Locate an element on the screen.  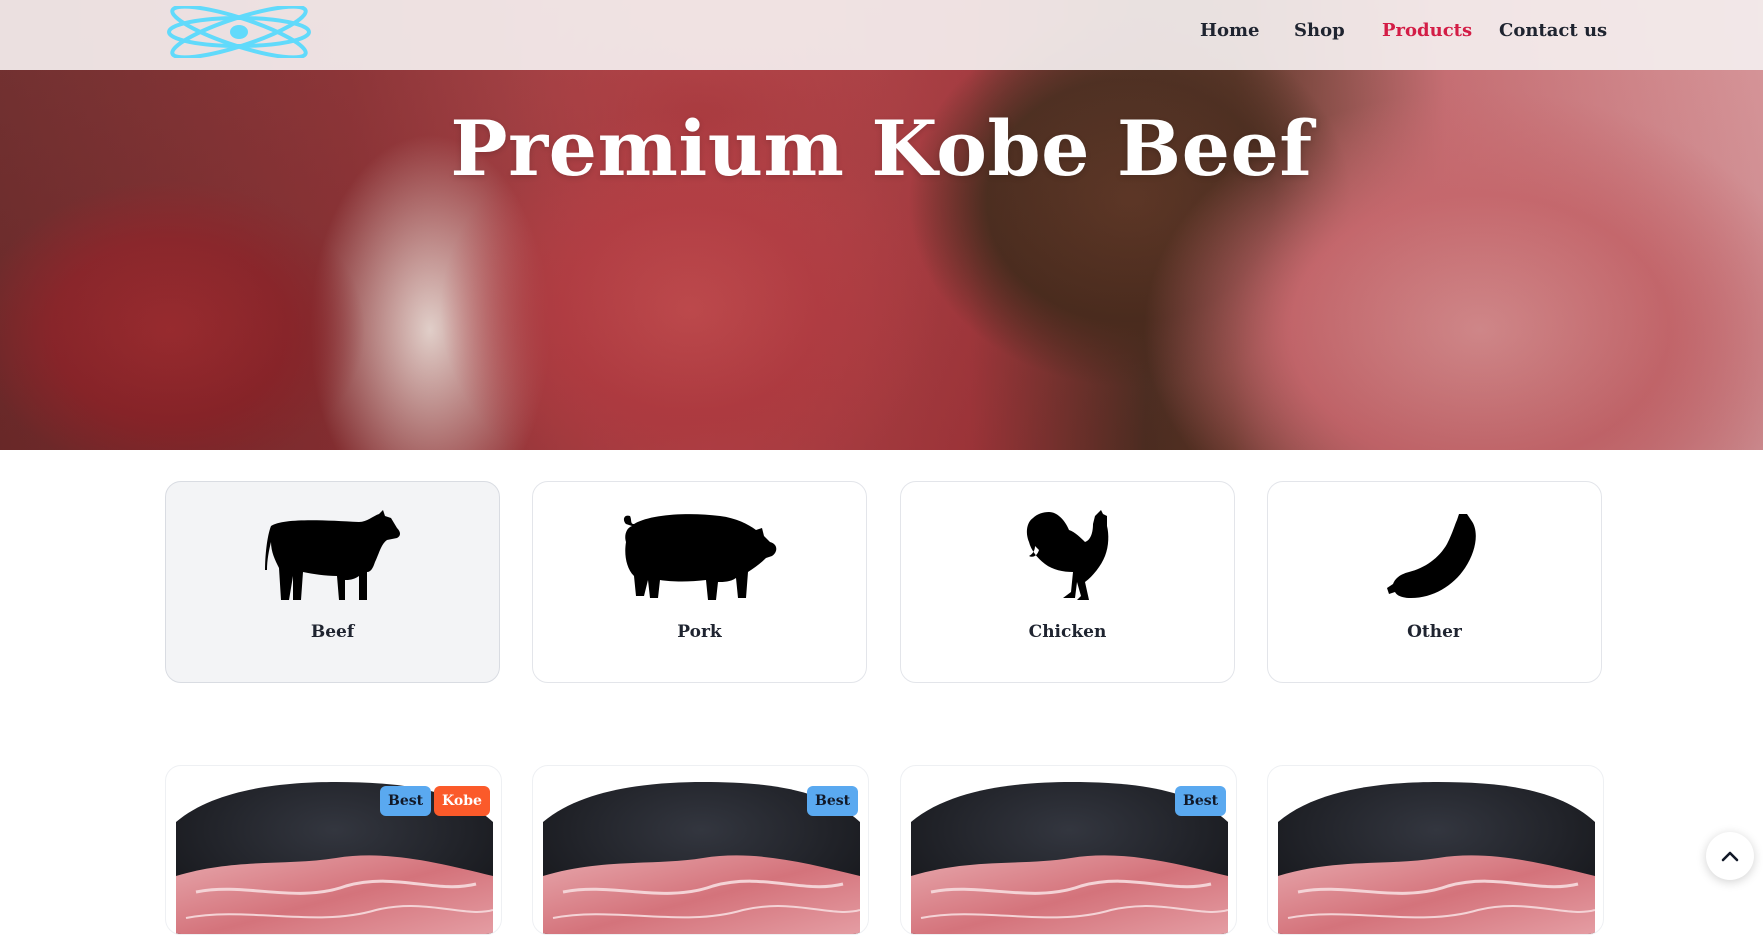
category-label: Chicken is located at coordinates (1067, 632).